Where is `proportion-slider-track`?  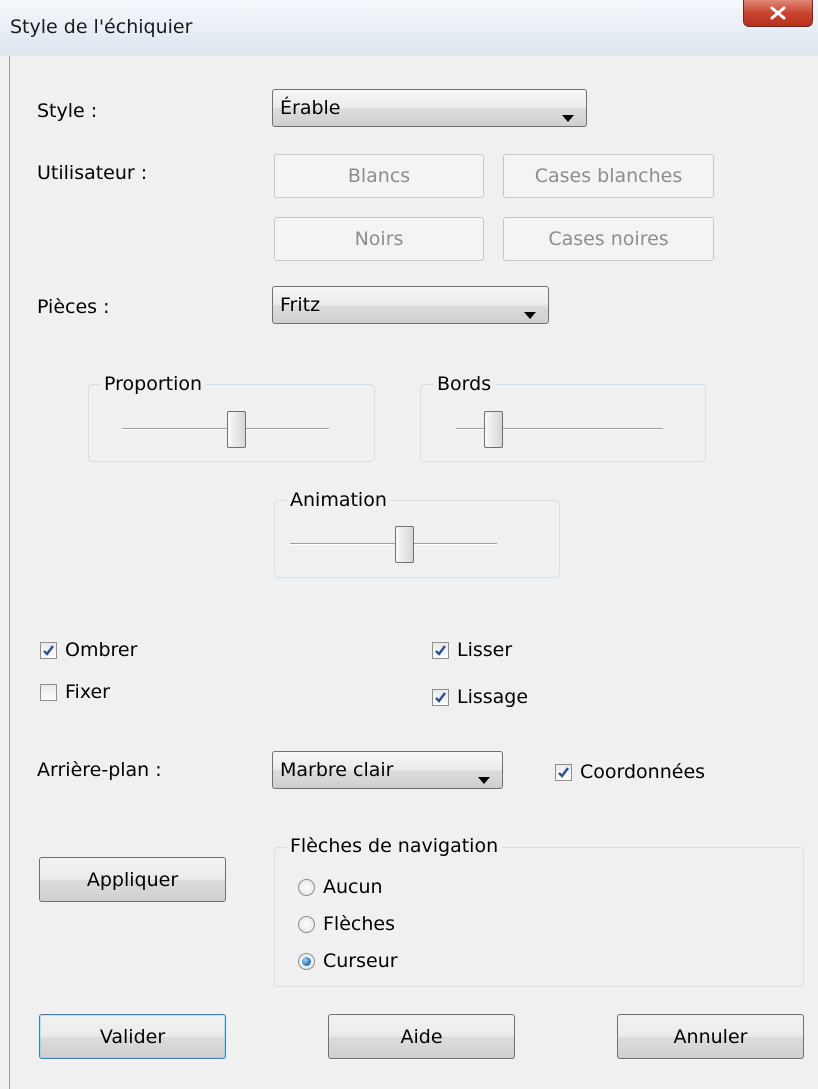 proportion-slider-track is located at coordinates (225, 429).